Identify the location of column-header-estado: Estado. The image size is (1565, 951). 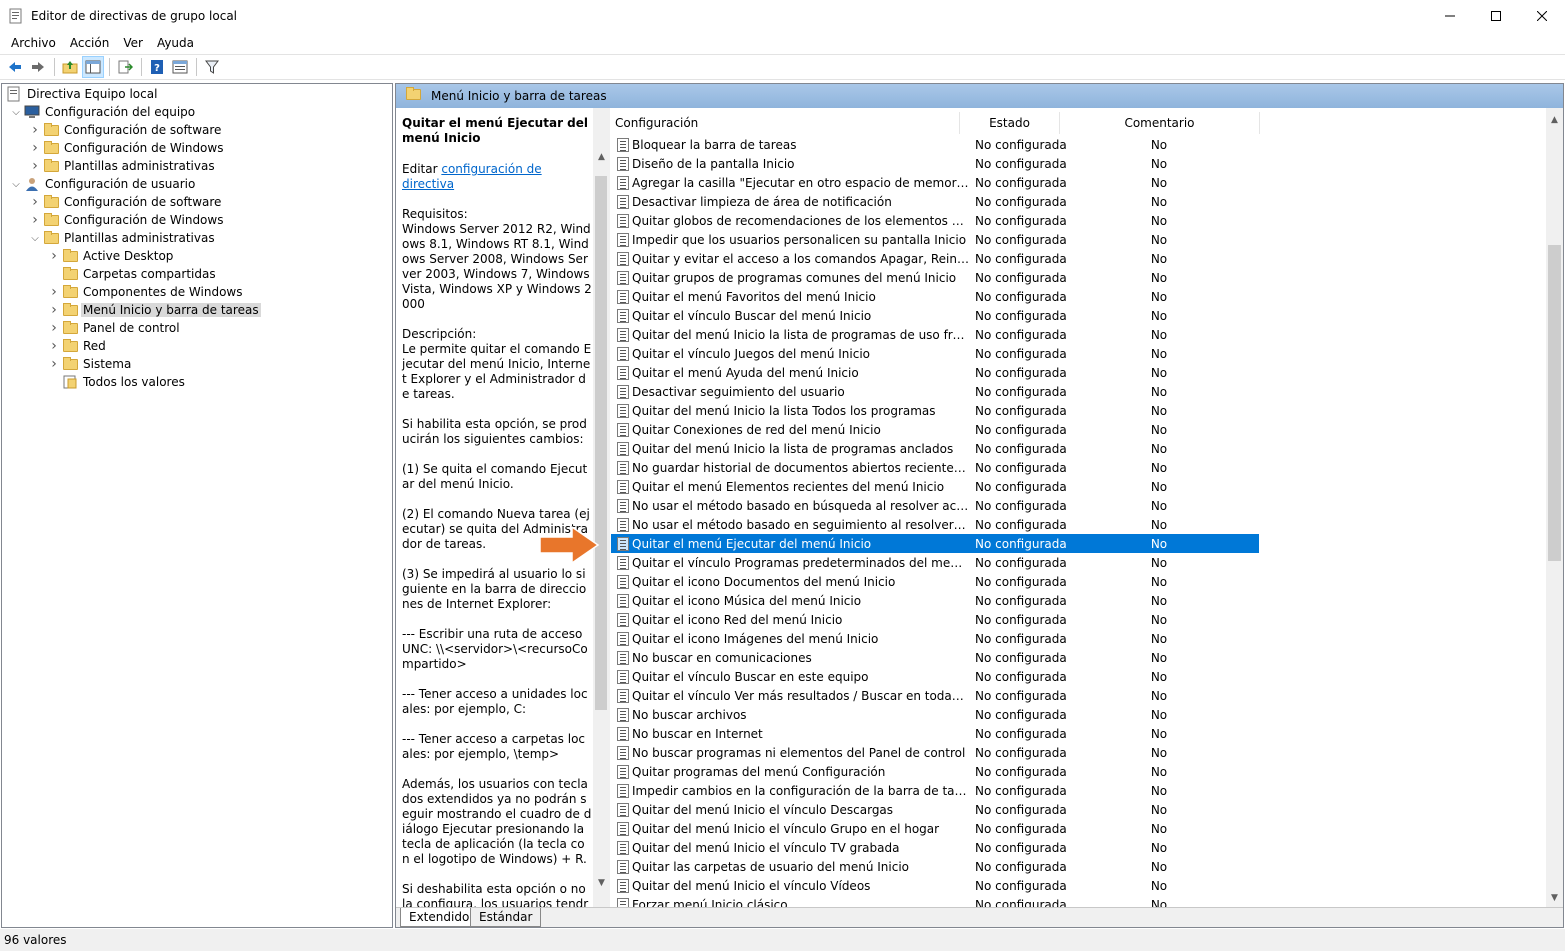
(1010, 123).